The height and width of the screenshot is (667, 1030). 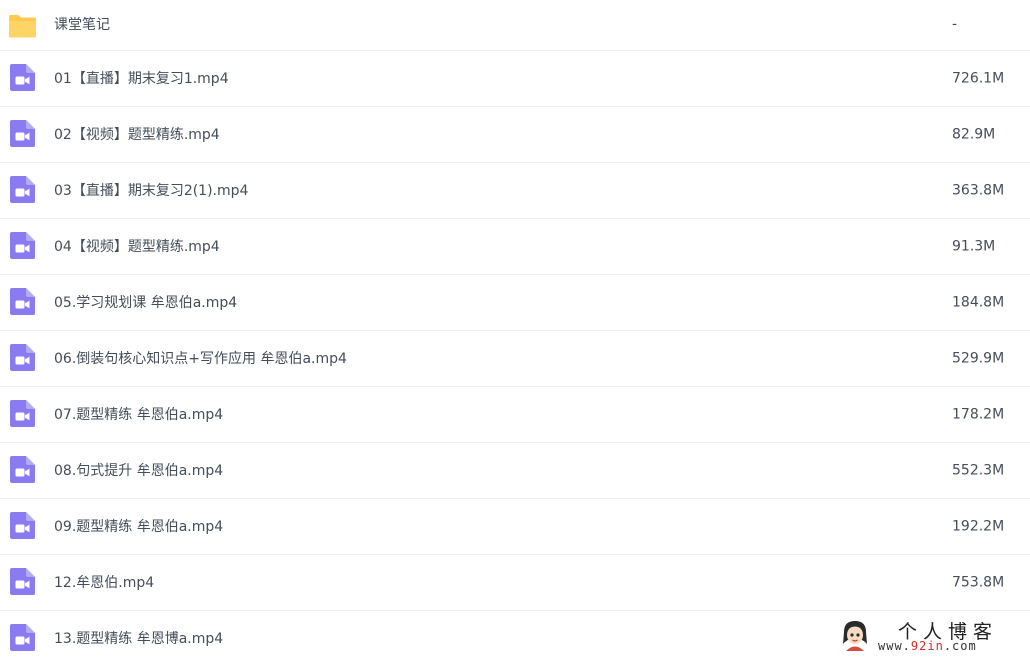 I want to click on file-size: 178.2M, so click(x=978, y=413).